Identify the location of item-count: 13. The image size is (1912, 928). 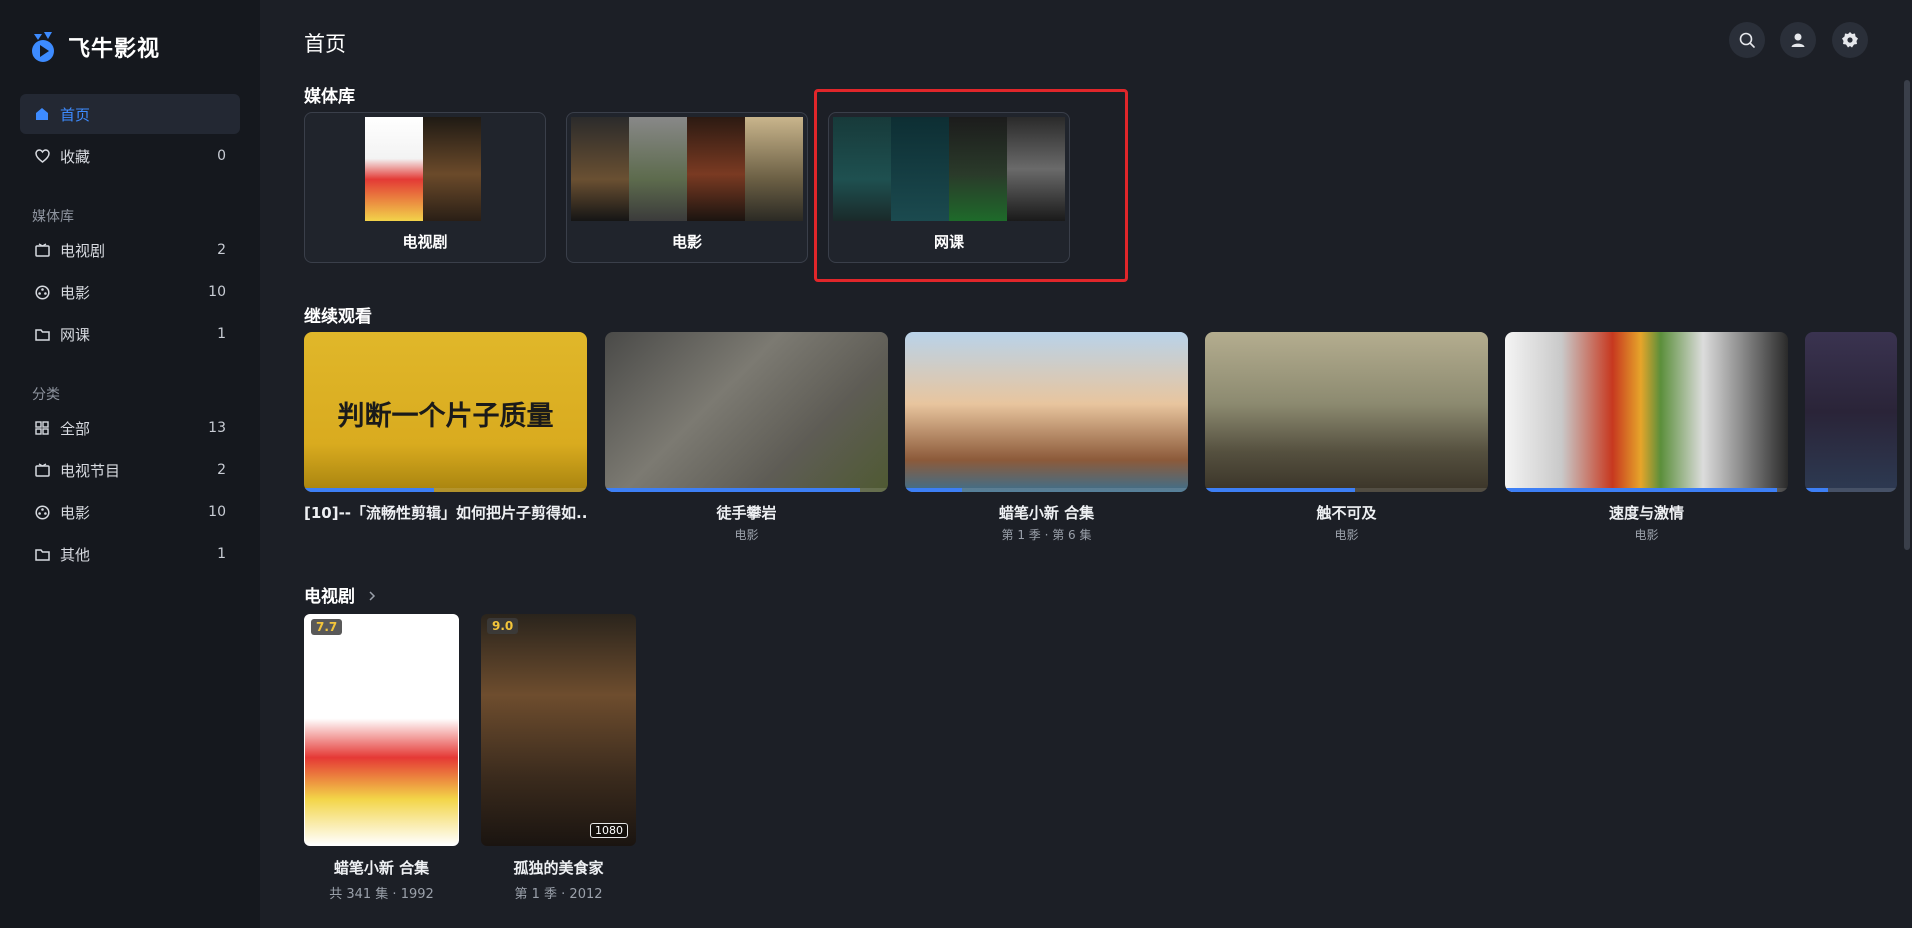
(217, 428).